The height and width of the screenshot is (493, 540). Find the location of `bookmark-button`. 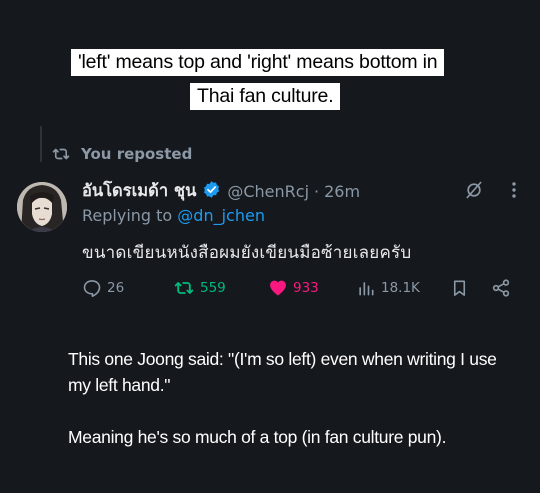

bookmark-button is located at coordinates (459, 288).